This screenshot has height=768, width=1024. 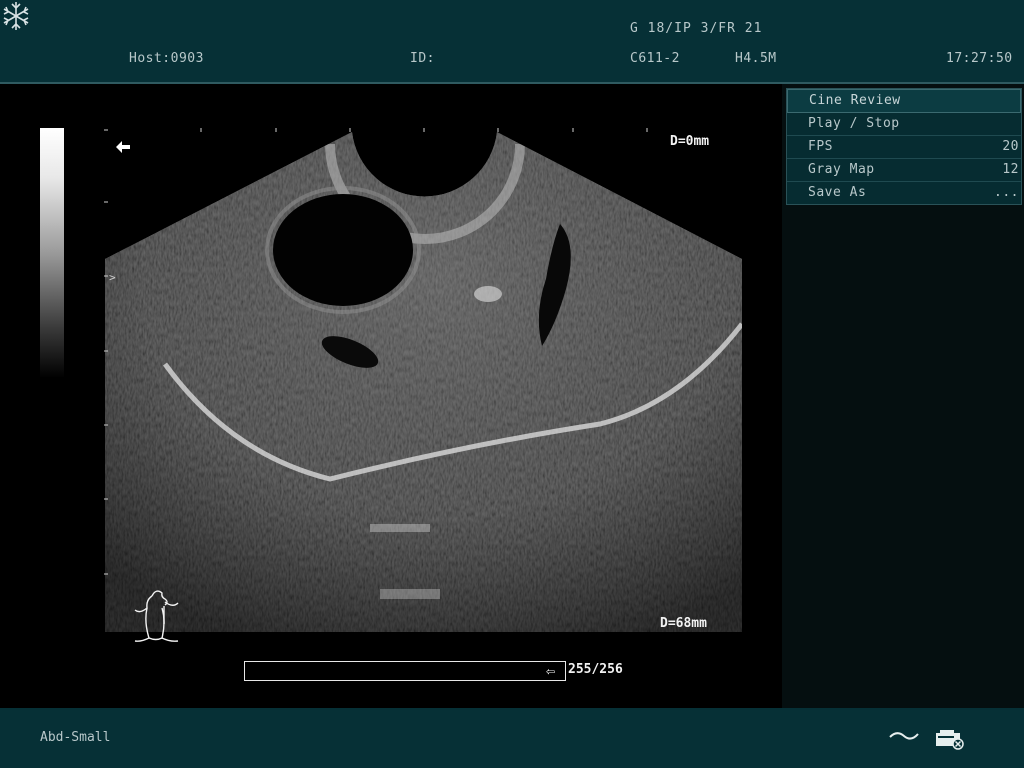 I want to click on orientation-arrow-icon, so click(x=123, y=147).